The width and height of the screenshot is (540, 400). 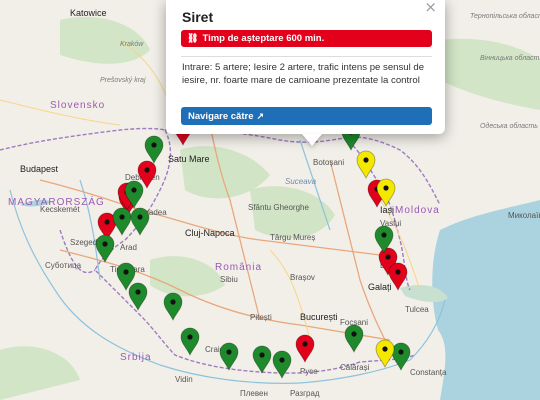 What do you see at coordinates (63, 265) in the screenshot?
I see `svg-text: Субoтица` at bounding box center [63, 265].